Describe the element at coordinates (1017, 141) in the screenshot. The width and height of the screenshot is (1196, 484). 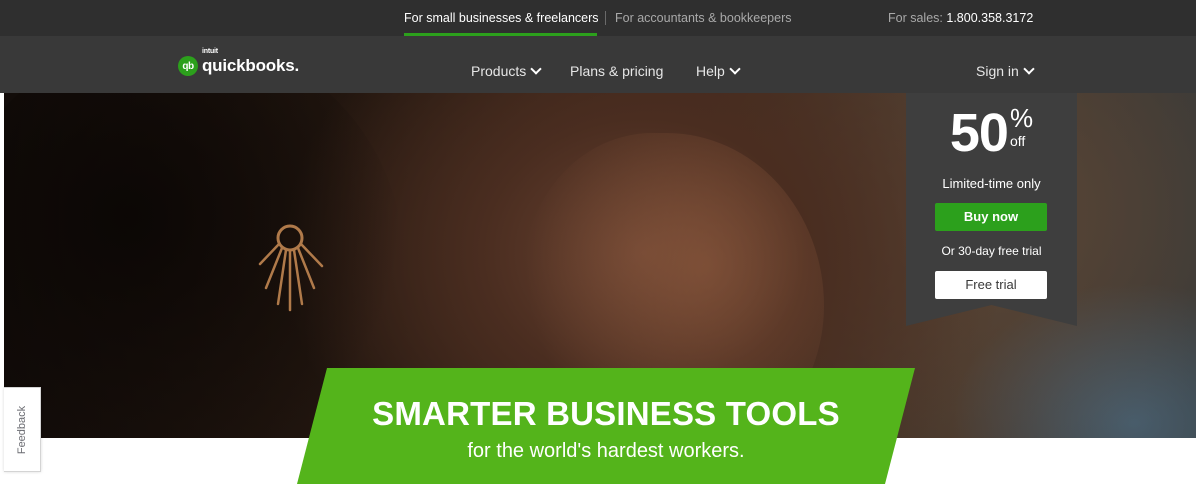
I see `off-label: off` at that location.